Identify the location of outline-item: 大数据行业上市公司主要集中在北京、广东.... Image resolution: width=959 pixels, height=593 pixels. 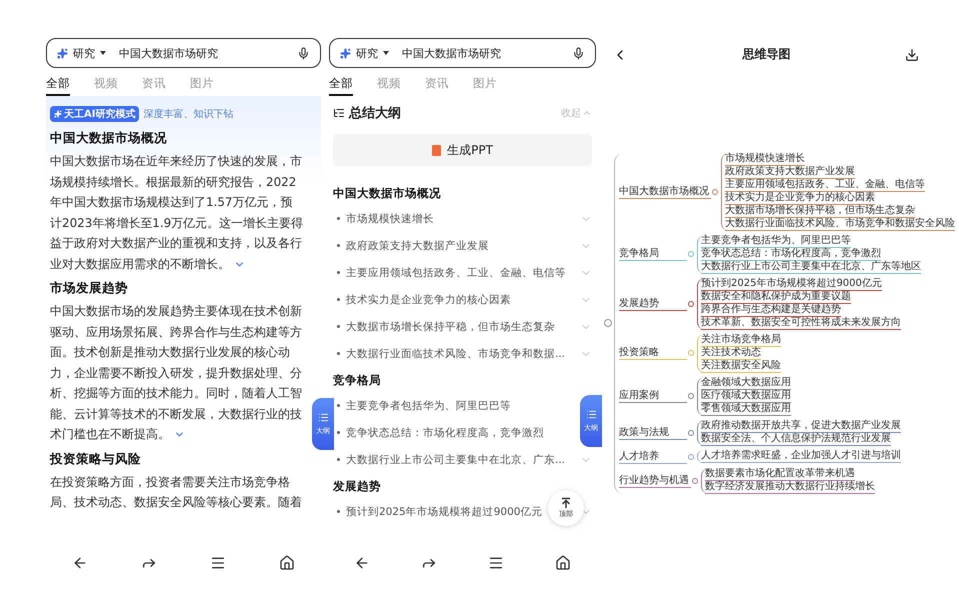
(456, 459).